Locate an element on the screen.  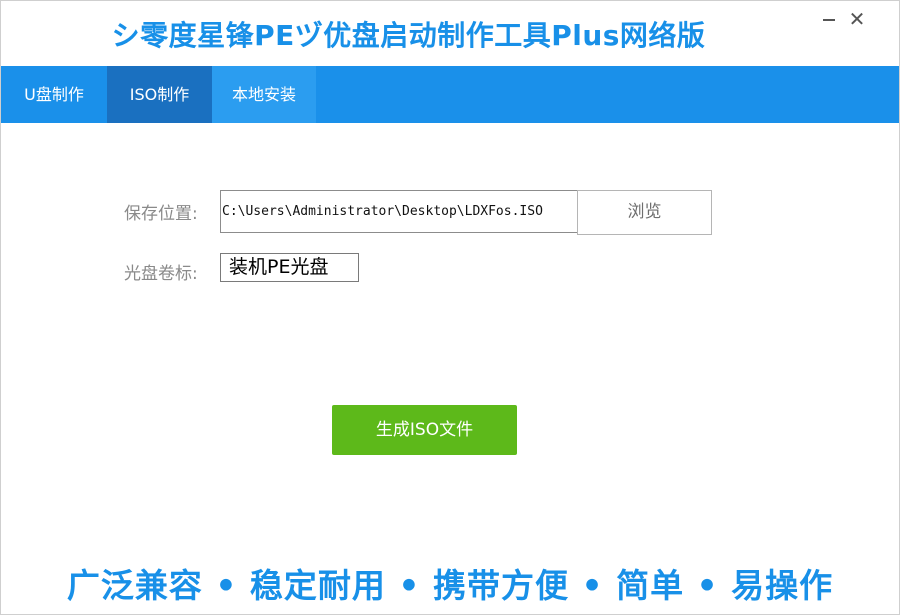
volume-label-label: 光盘卷标: is located at coordinates (161, 274).